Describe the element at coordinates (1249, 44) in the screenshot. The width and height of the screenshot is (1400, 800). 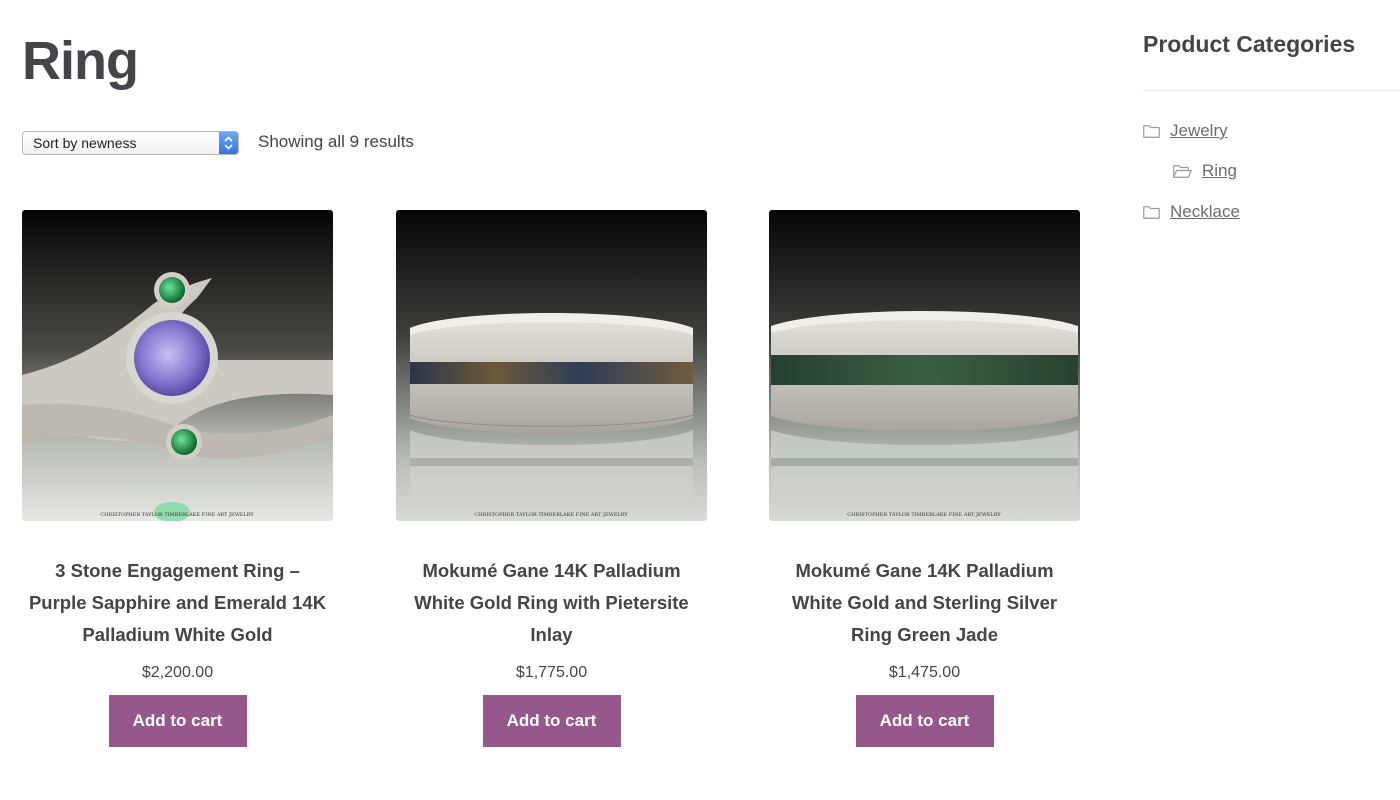
I see `widget-title: Product Categories` at that location.